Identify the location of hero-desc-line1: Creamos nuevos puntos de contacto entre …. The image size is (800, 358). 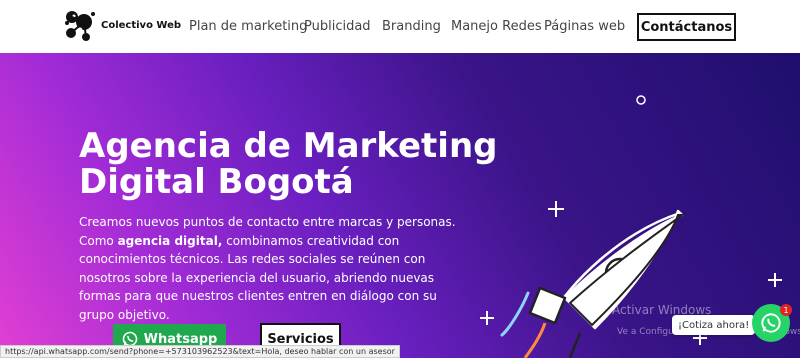
(267, 222).